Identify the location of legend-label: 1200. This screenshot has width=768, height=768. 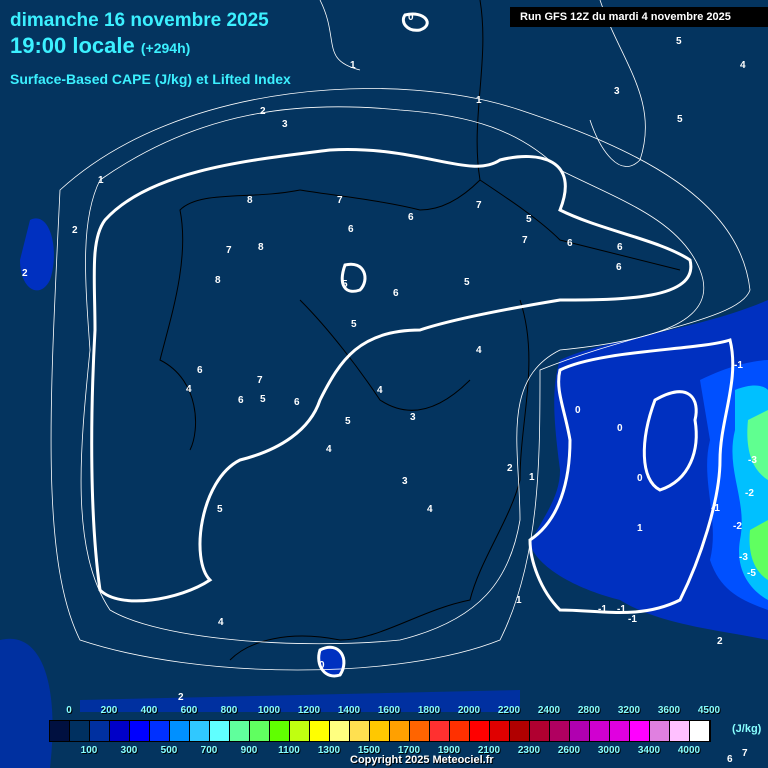
(309, 710).